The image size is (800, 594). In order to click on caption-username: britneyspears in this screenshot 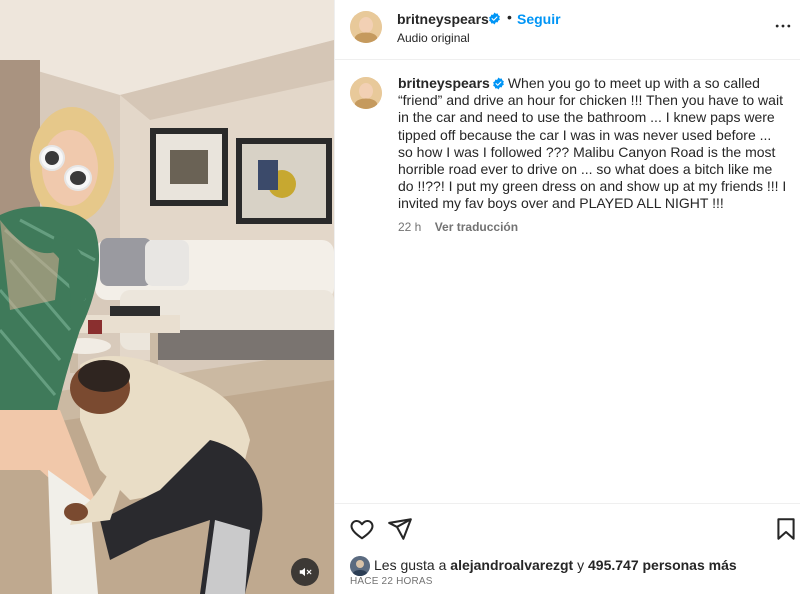, I will do `click(444, 83)`.